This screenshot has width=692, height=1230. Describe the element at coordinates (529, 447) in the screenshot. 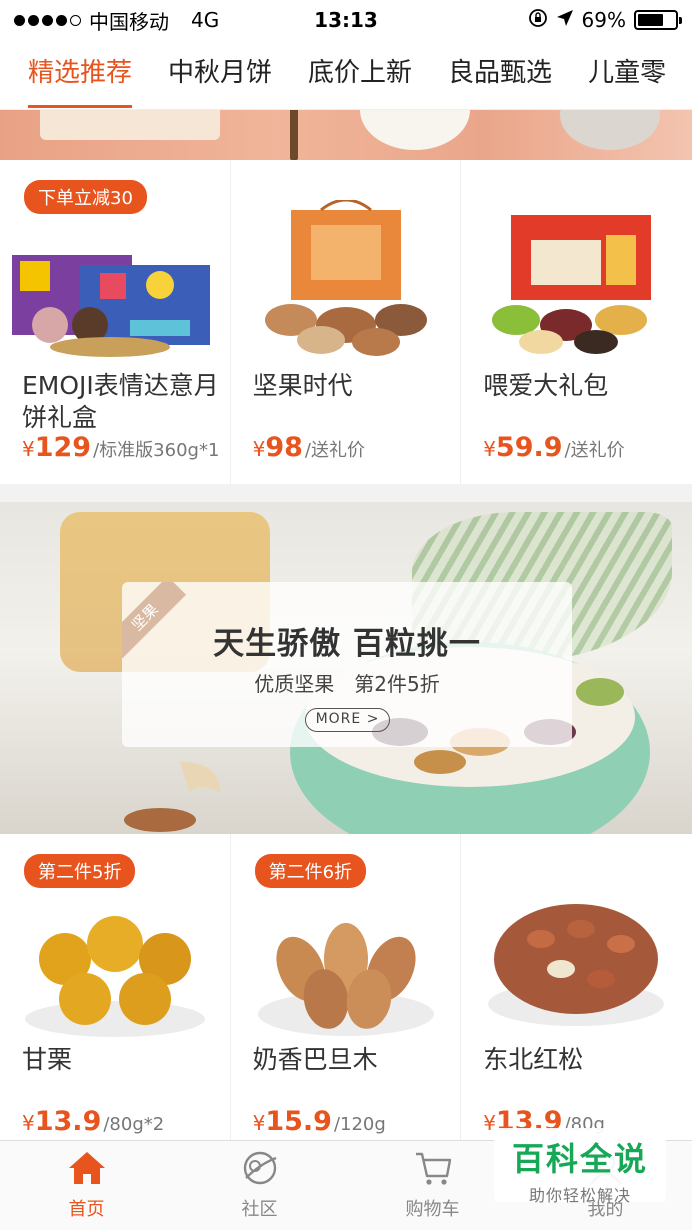

I see `price-value: 59.9` at that location.